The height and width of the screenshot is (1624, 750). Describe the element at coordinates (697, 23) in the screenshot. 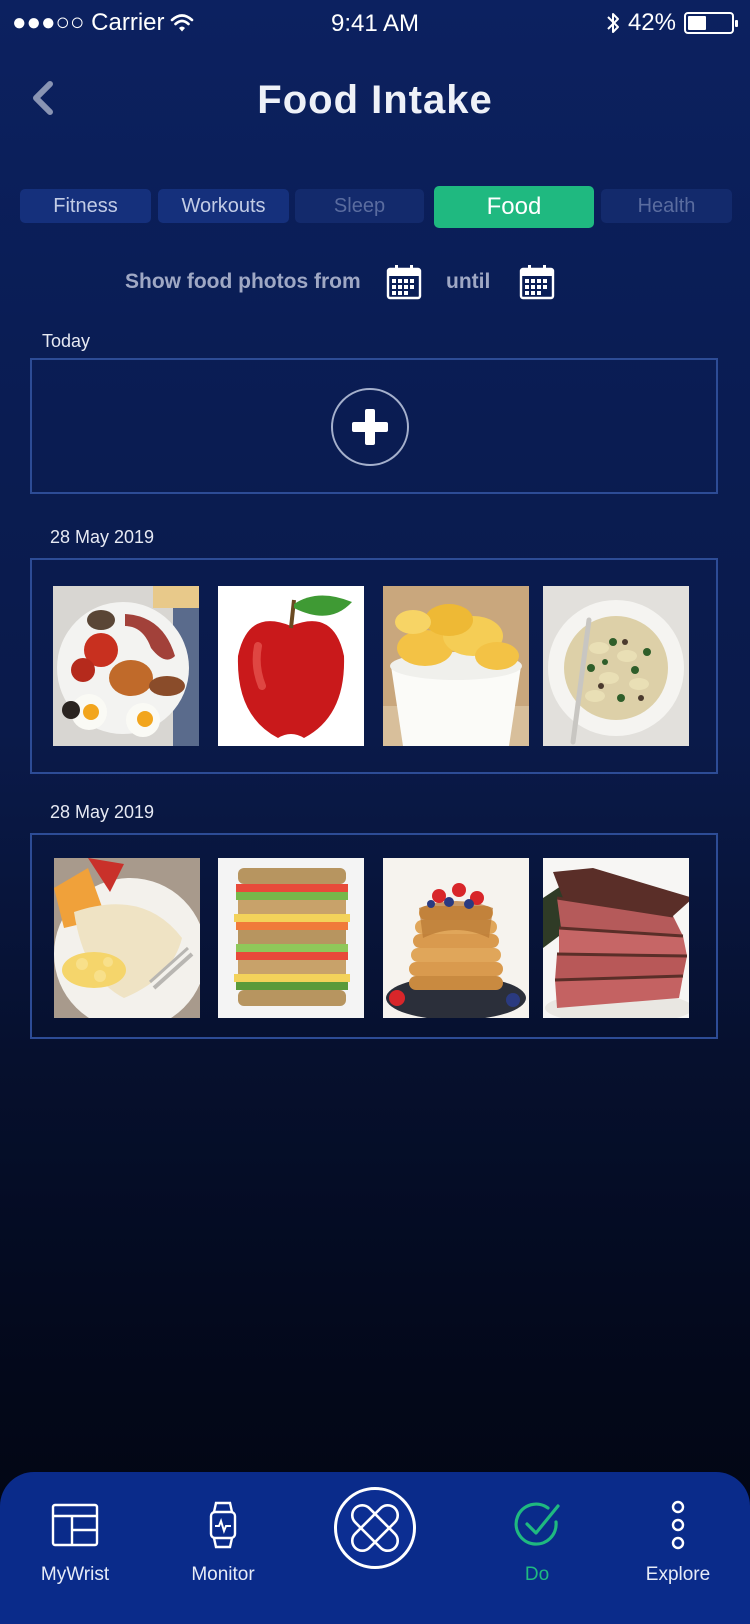

I see `battery-level` at that location.